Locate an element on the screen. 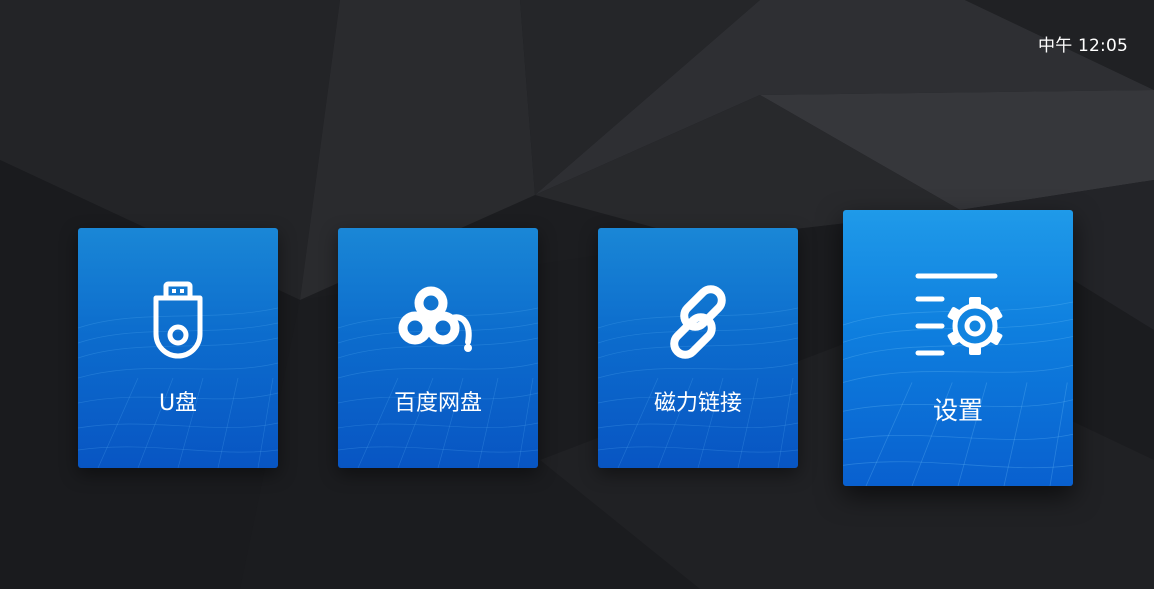  usb-drive-tile: U盘 is located at coordinates (178, 348).